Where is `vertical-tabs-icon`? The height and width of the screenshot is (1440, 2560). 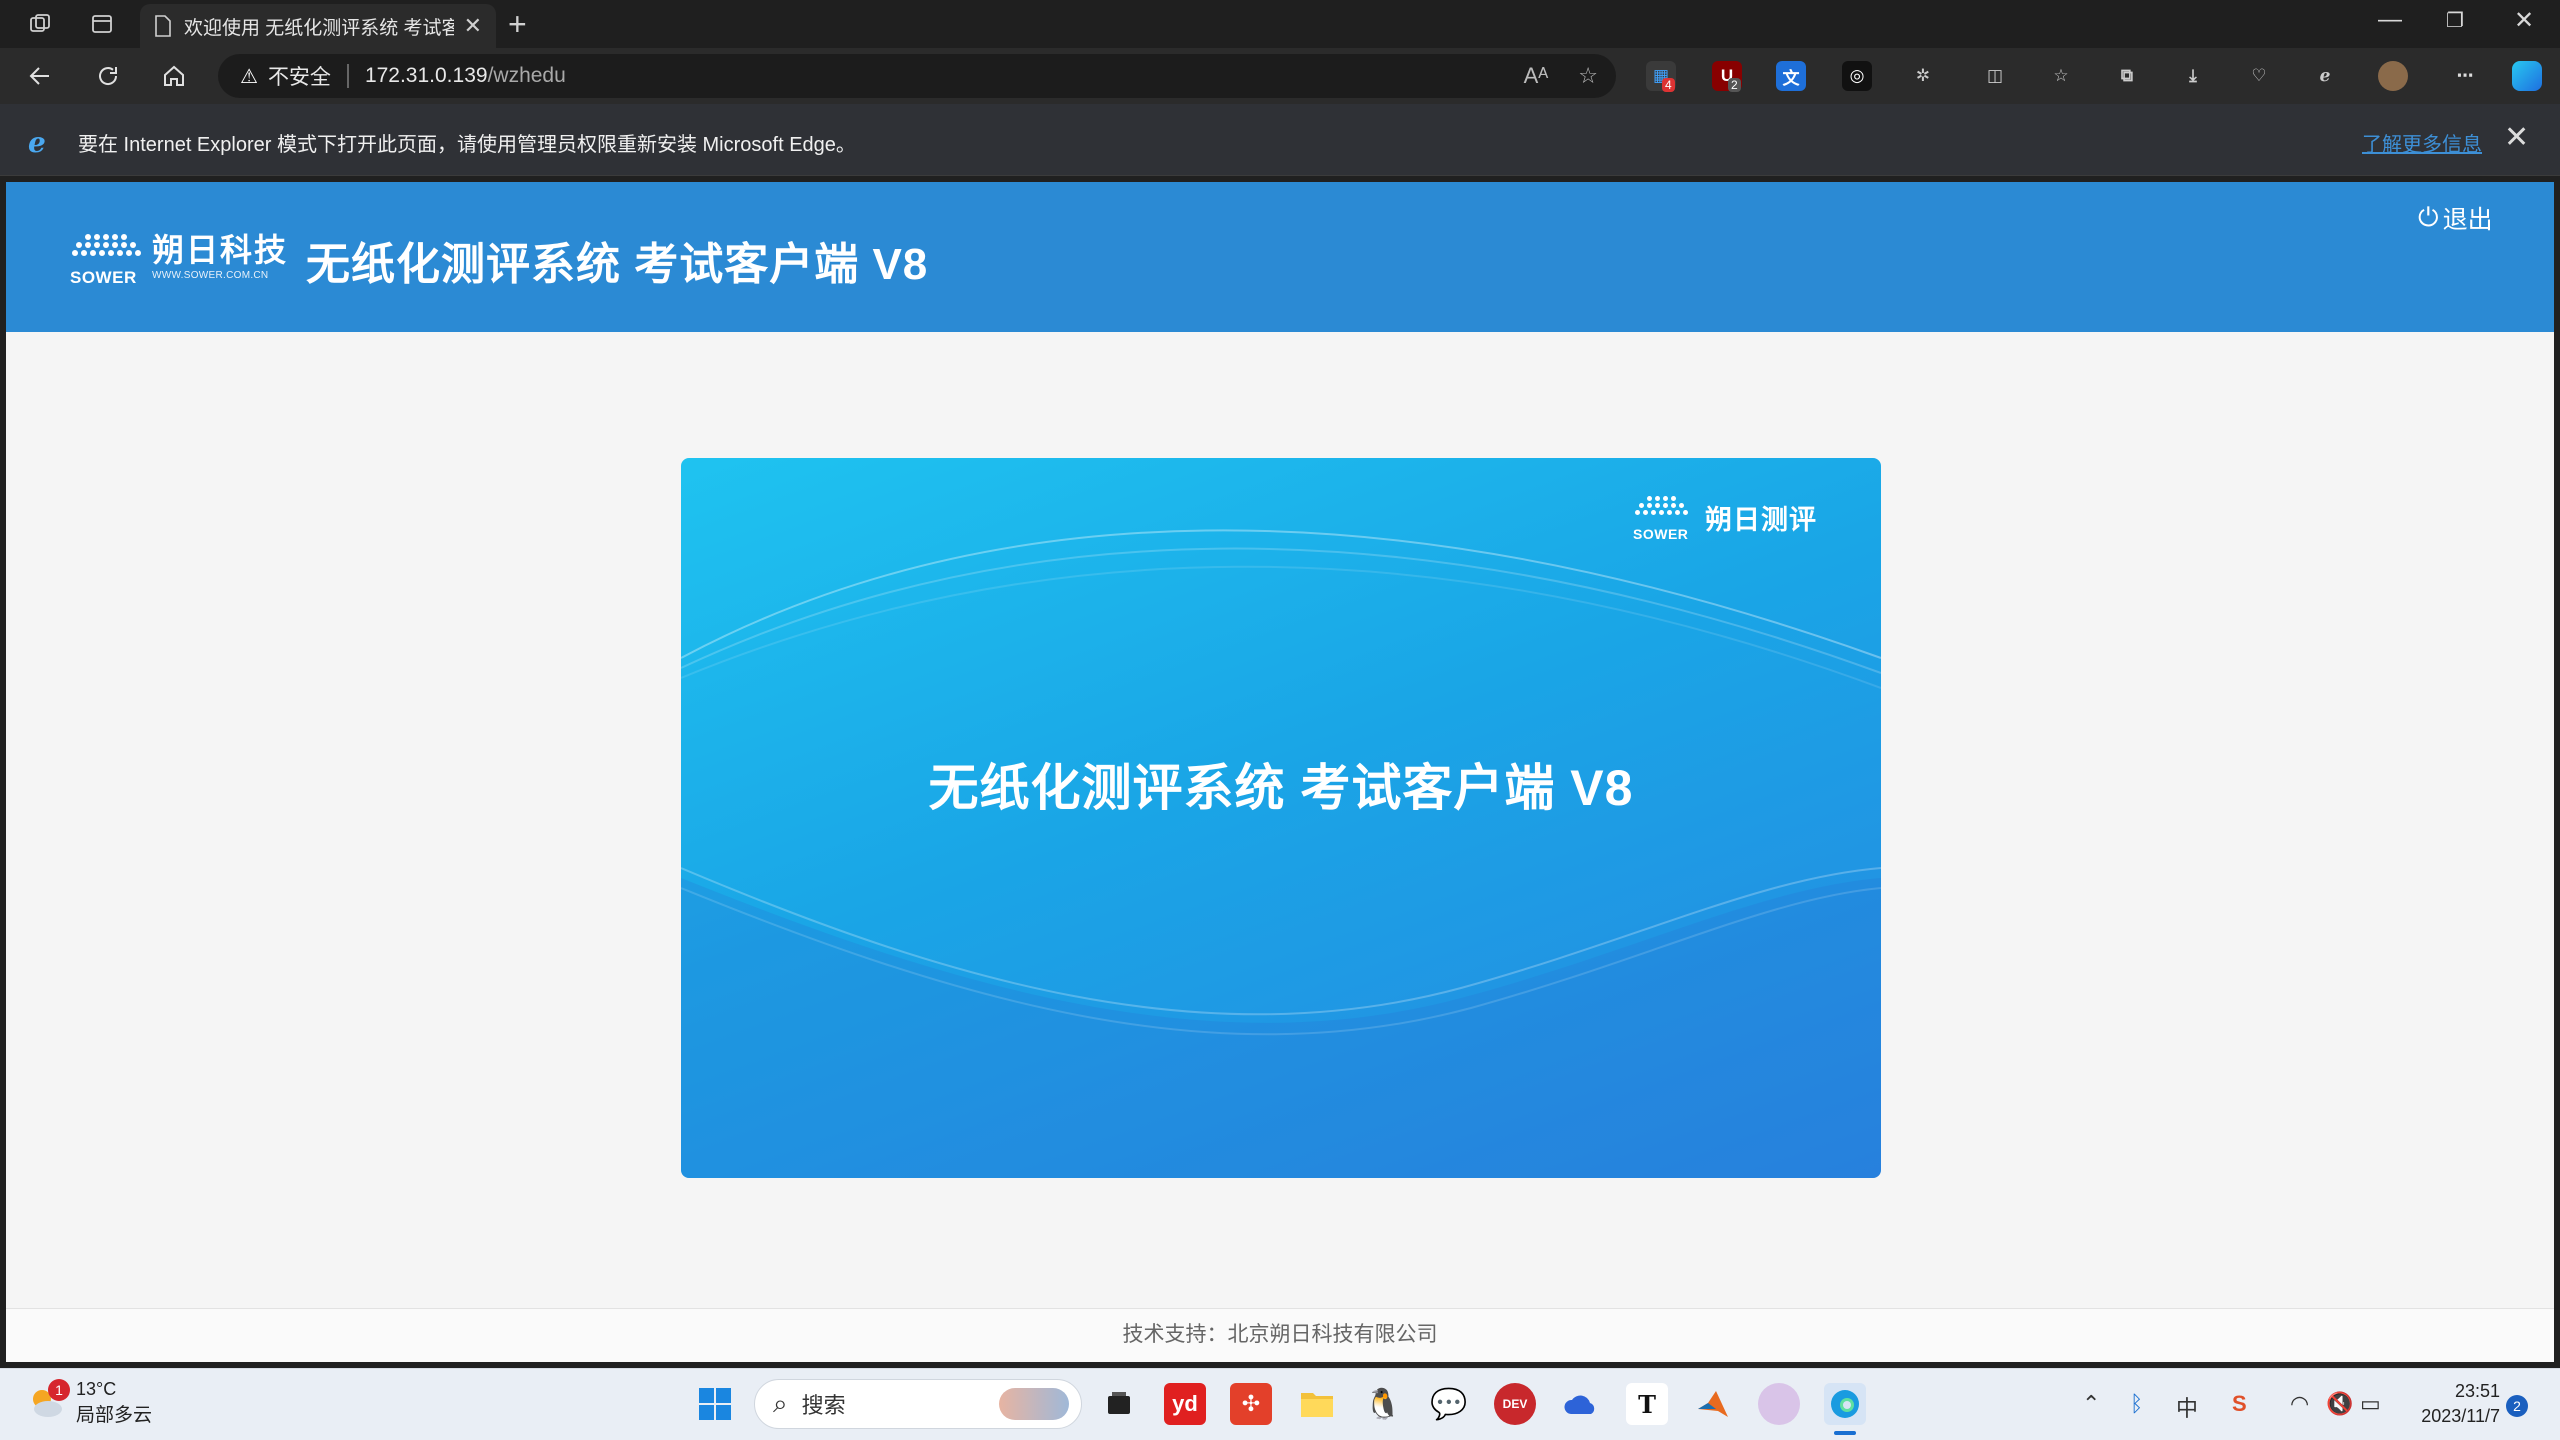
vertical-tabs-icon is located at coordinates (102, 24).